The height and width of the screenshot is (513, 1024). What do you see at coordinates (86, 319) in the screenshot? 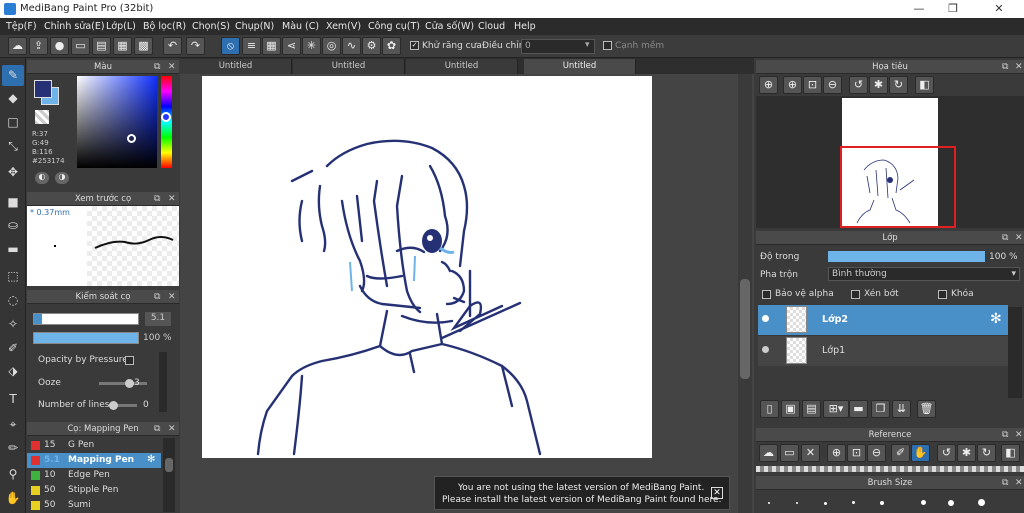
I see `brush-size-slider` at bounding box center [86, 319].